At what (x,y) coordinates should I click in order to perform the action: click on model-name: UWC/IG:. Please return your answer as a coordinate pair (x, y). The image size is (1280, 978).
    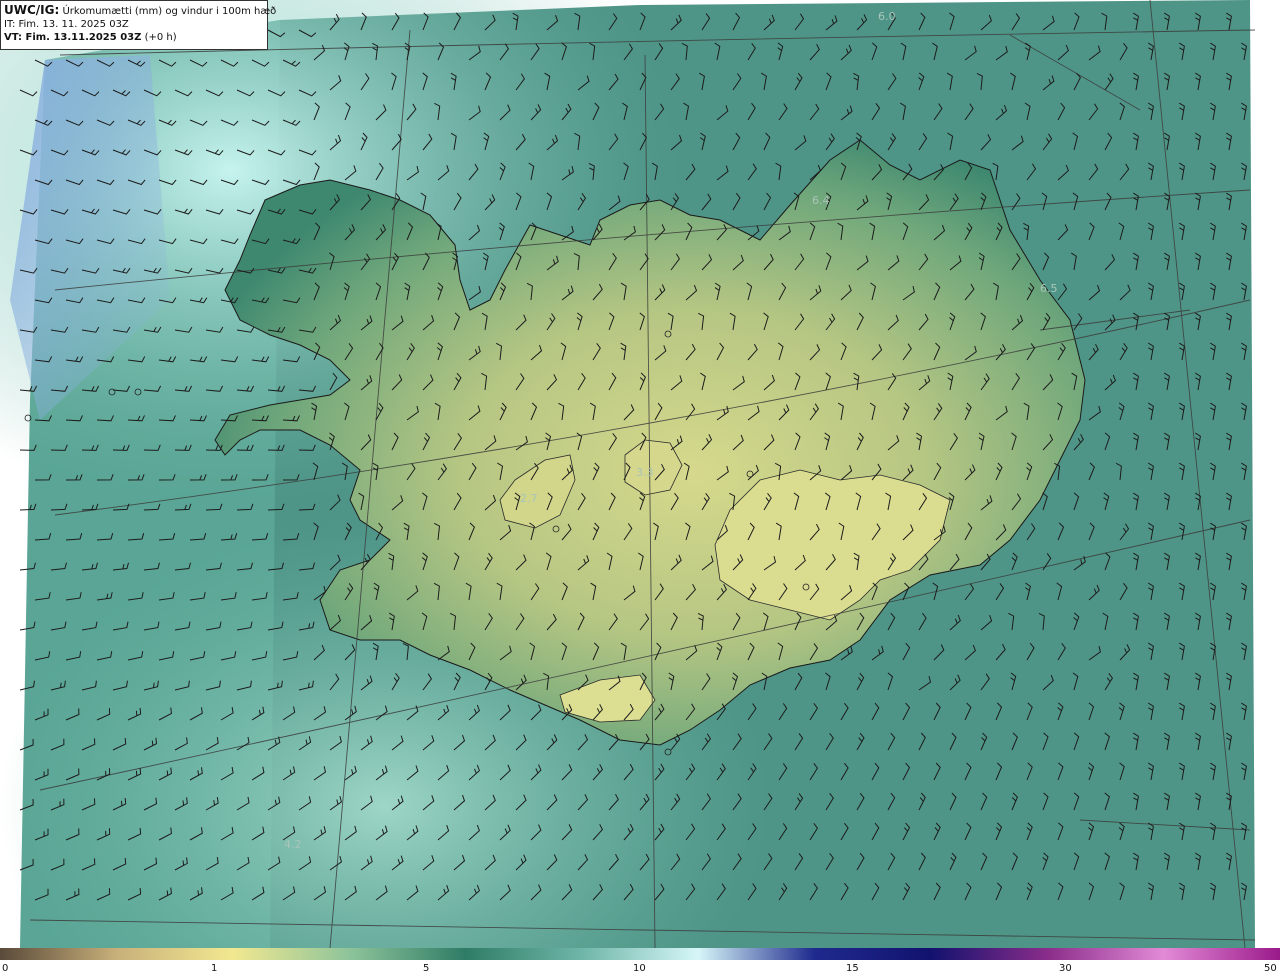
    Looking at the image, I should click on (32, 10).